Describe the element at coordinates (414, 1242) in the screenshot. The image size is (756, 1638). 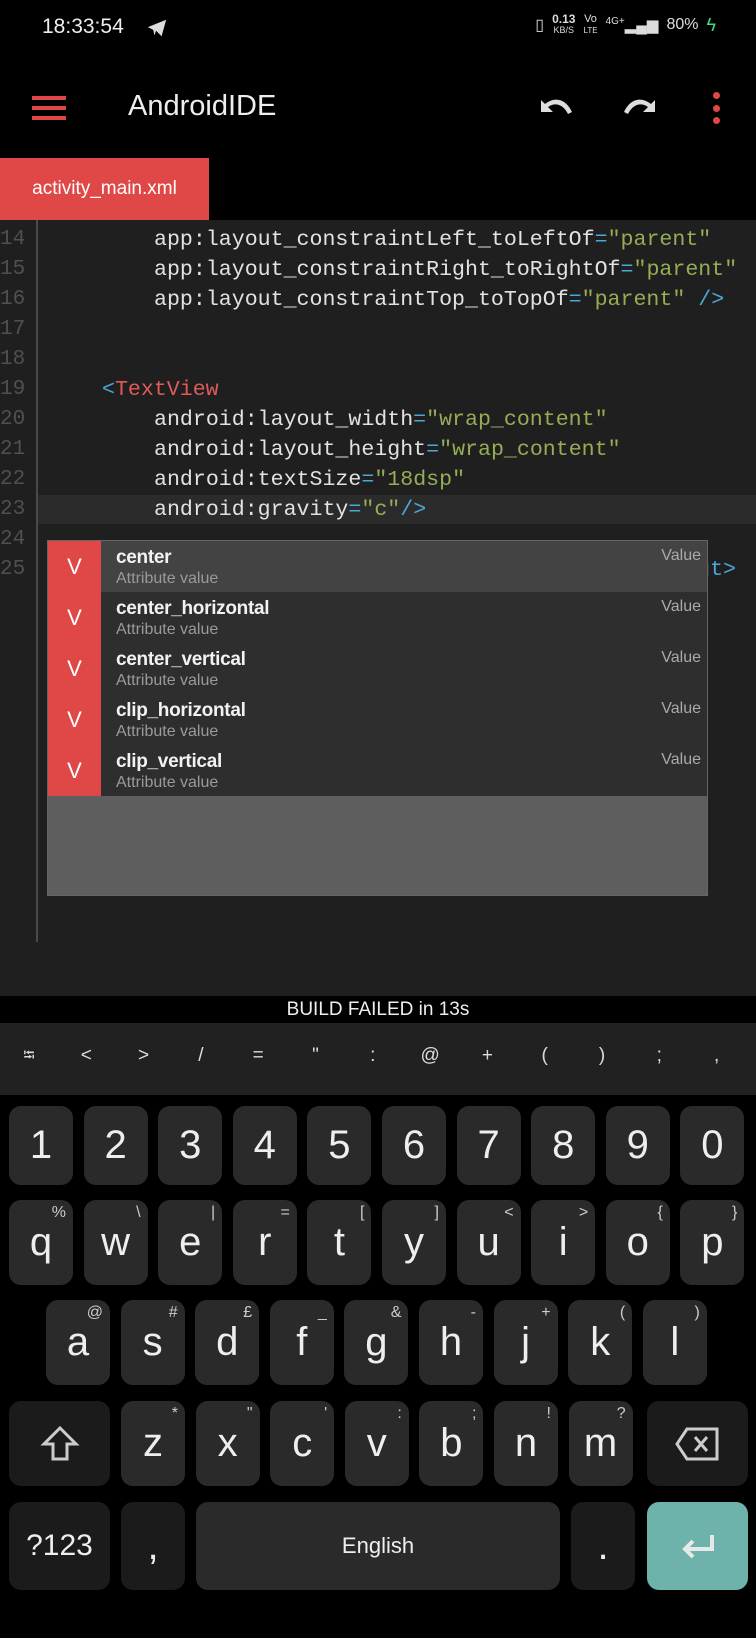
I see `key-y: y]` at that location.